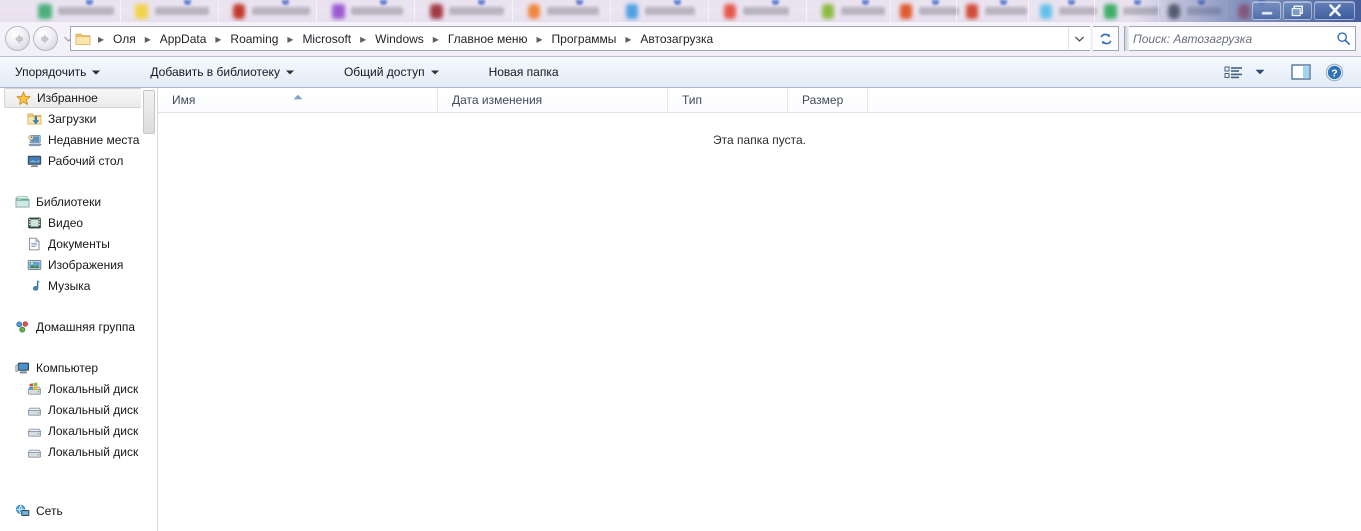 The height and width of the screenshot is (531, 1361). I want to click on network-icon, so click(22, 511).